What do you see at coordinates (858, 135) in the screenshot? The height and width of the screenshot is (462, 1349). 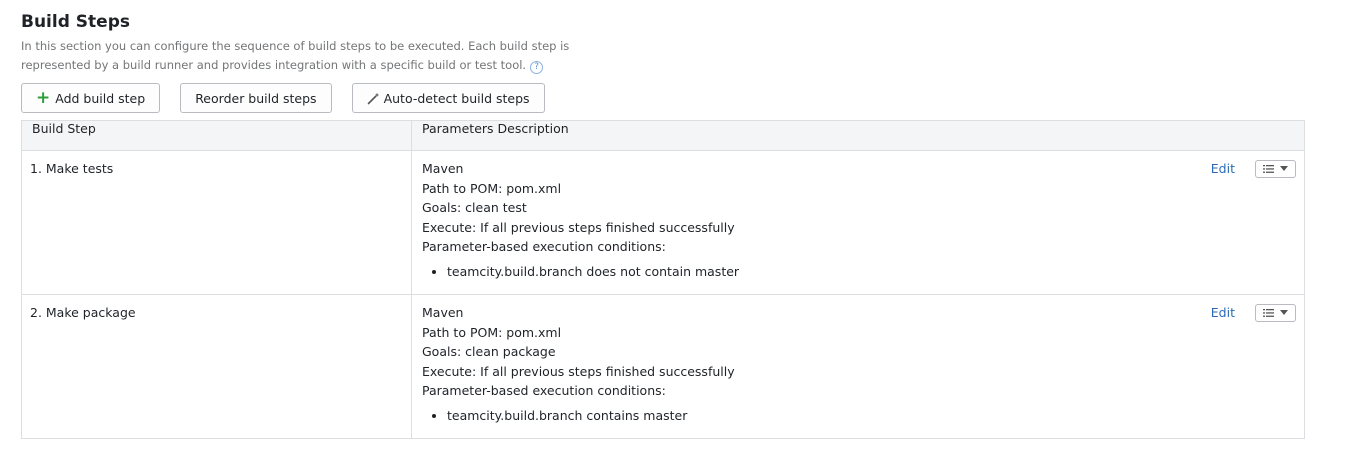 I see `column-header-parameters: Parameters Description` at bounding box center [858, 135].